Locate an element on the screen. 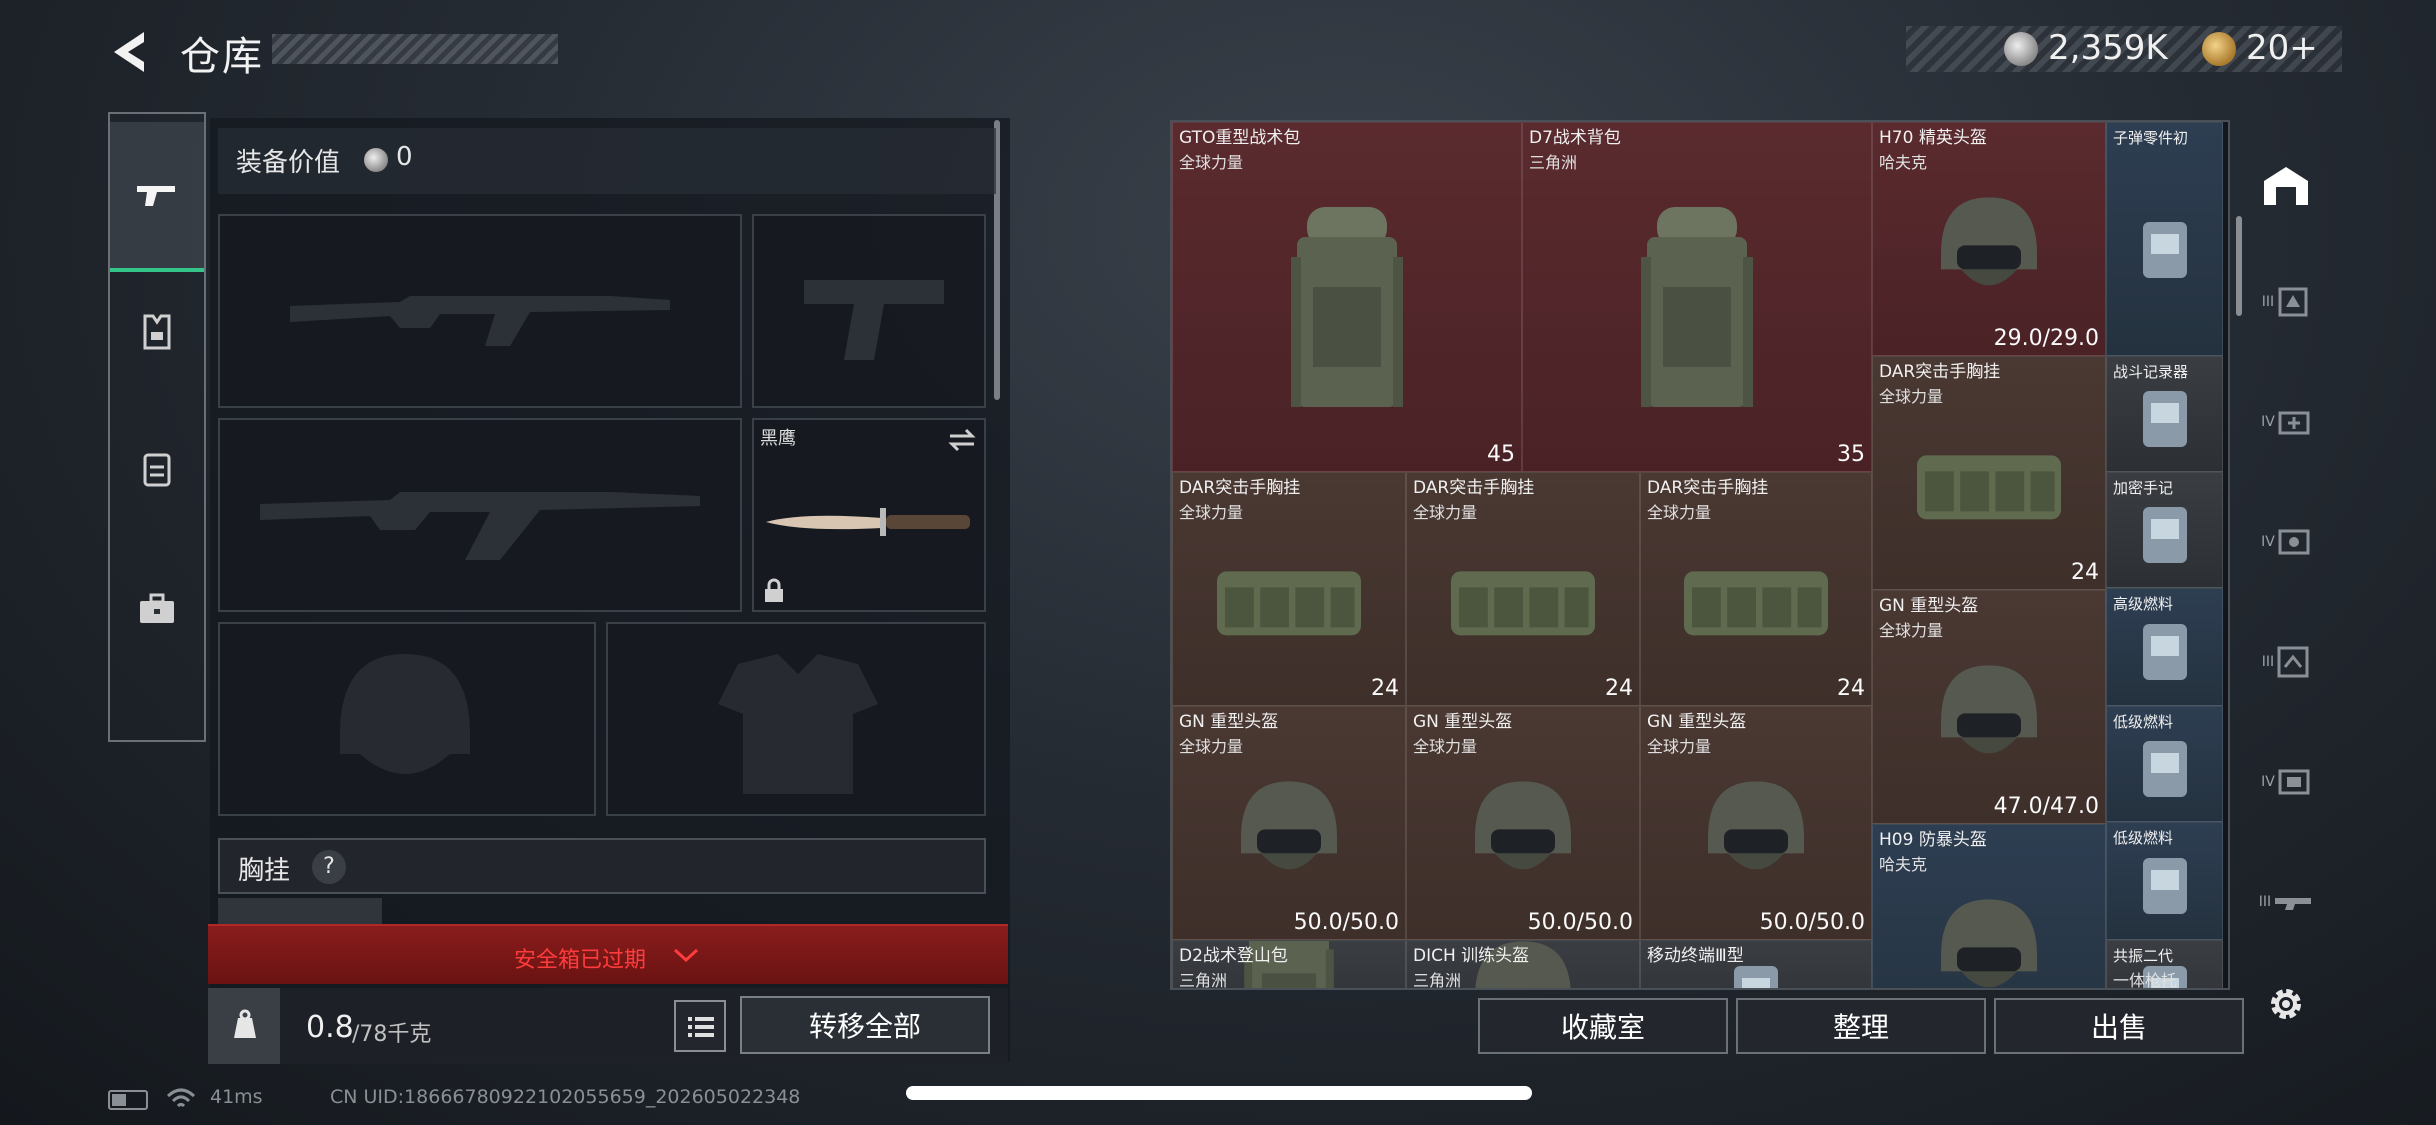 The height and width of the screenshot is (1125, 2436). storage-item: H09 防暴头盔 哈夫克 is located at coordinates (1989, 906).